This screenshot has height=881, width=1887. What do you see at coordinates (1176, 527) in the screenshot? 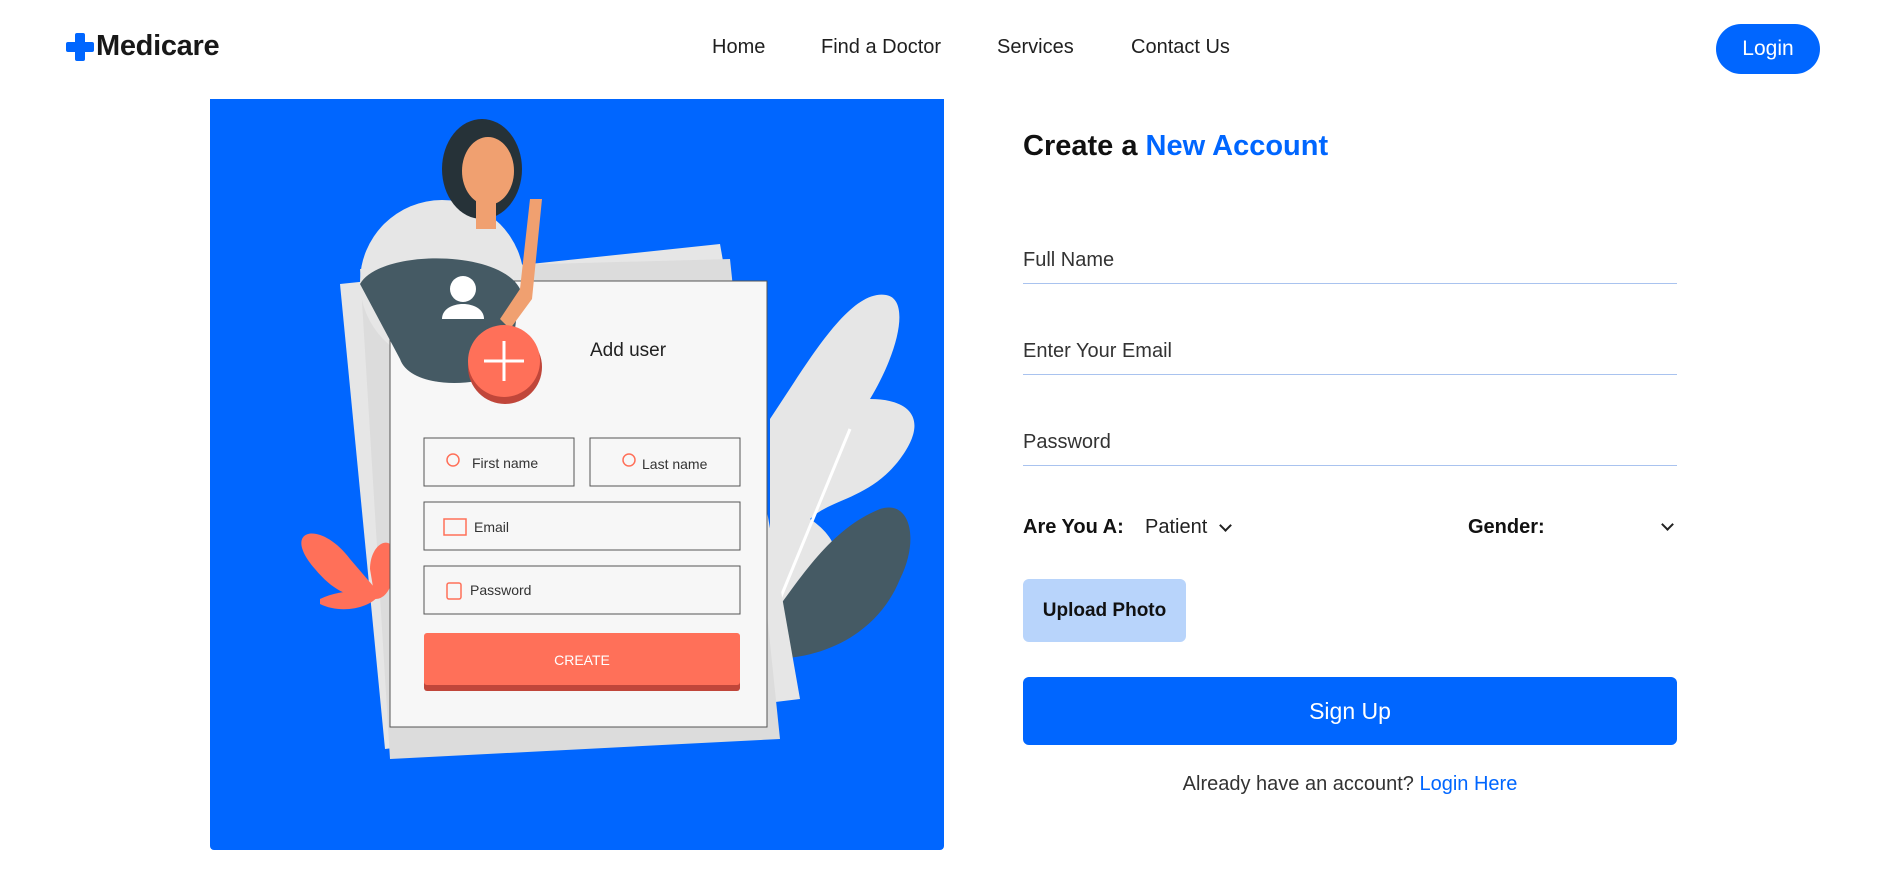
I see `role-select-value: Patient` at bounding box center [1176, 527].